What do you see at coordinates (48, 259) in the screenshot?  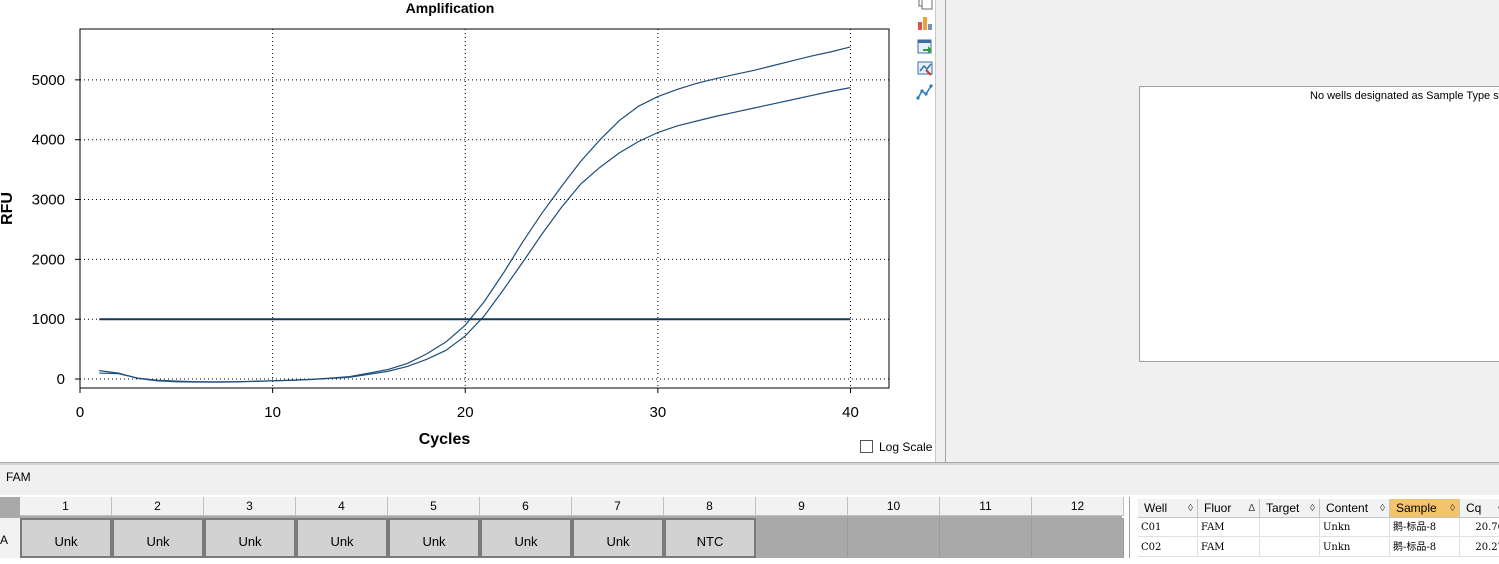 I see `y-tick-label: 2000` at bounding box center [48, 259].